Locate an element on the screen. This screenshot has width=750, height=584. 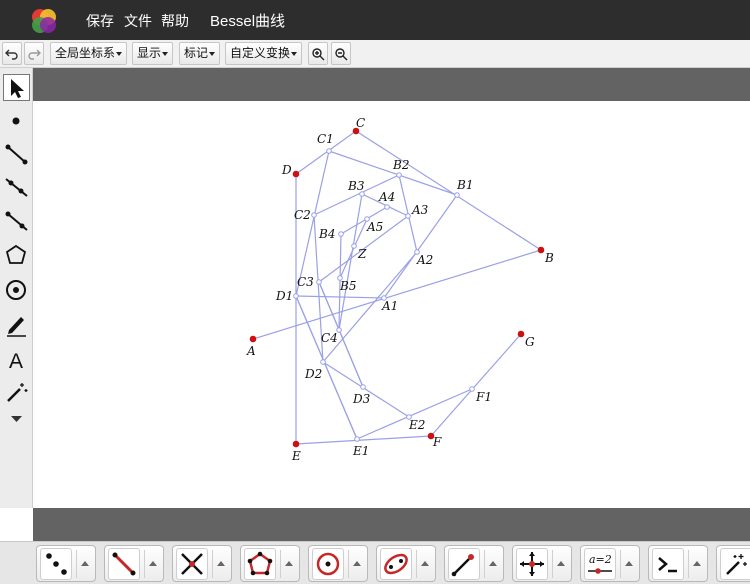
conic-tool-icon is located at coordinates (396, 564).